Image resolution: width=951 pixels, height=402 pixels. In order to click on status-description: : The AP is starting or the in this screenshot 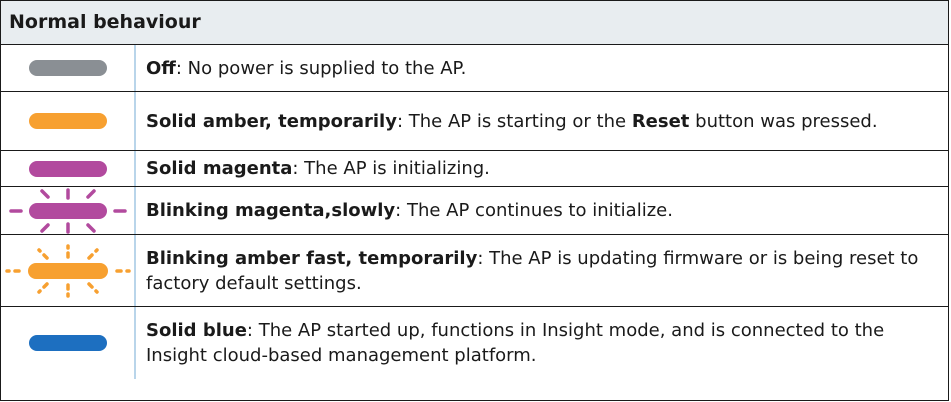, I will do `click(514, 121)`.